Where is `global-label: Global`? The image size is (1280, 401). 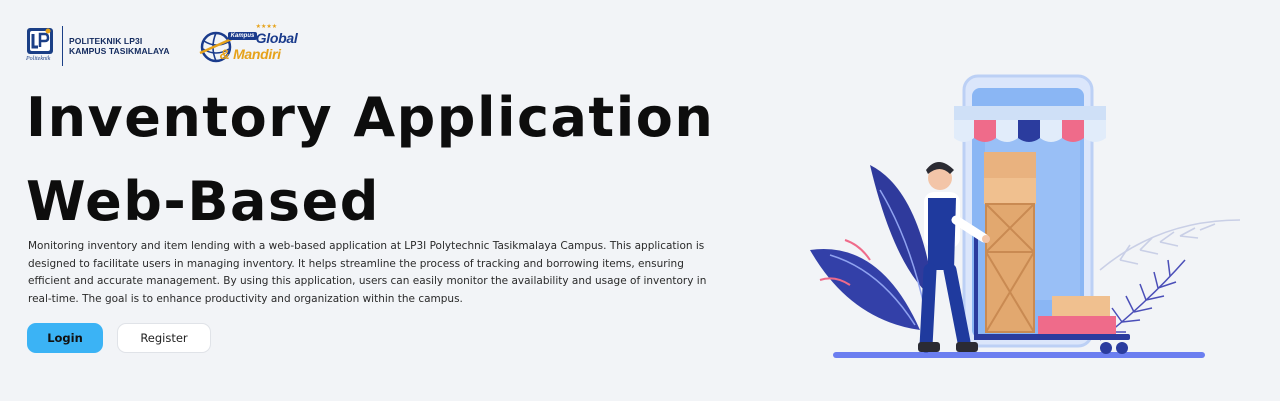
global-label: Global is located at coordinates (276, 38).